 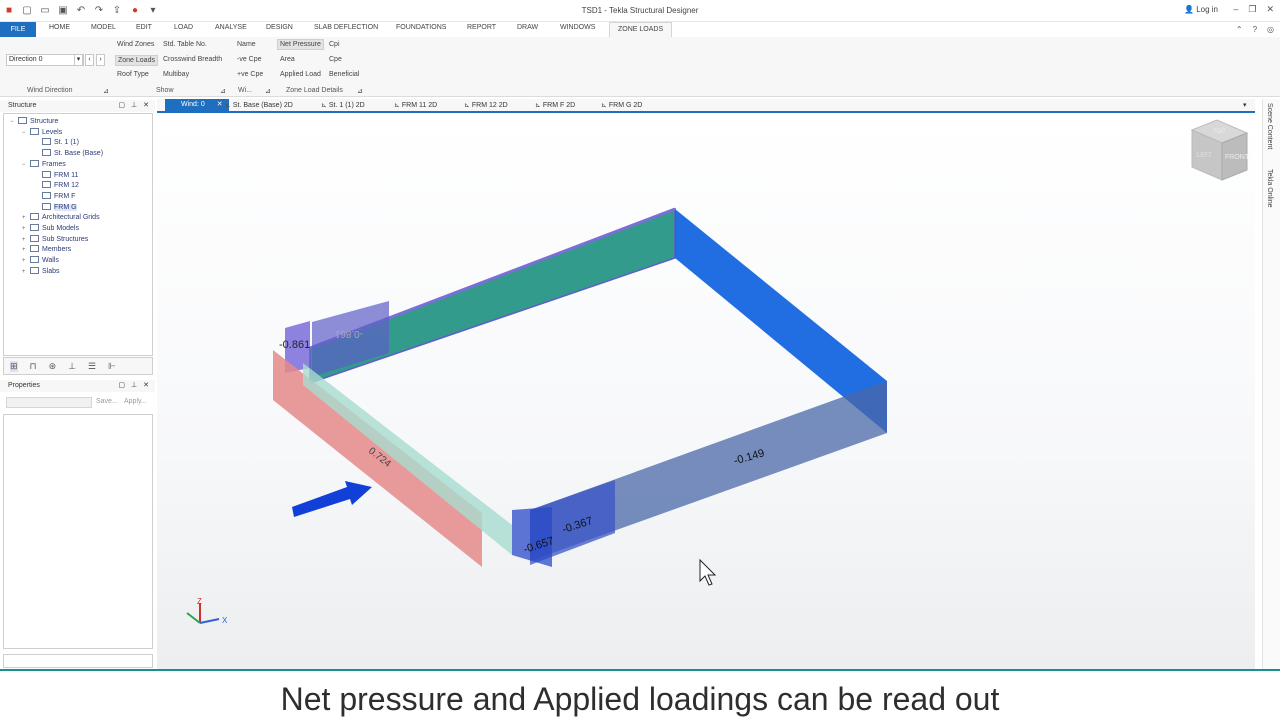 I want to click on name-button: Name, so click(x=246, y=44).